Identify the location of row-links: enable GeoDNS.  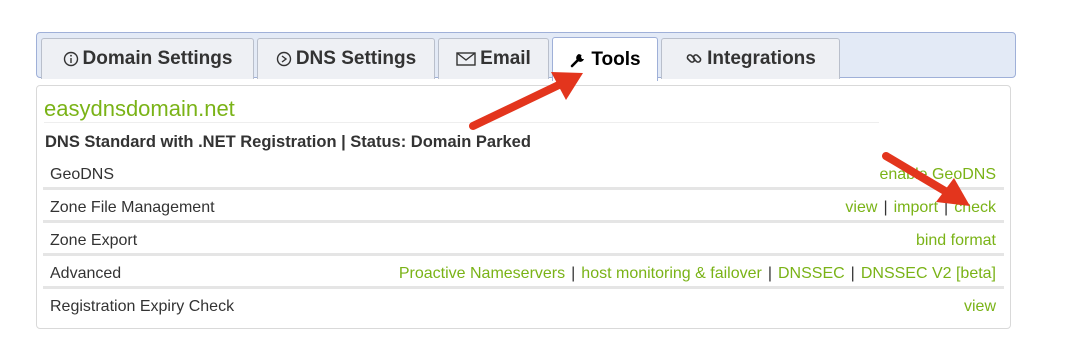
(937, 175).